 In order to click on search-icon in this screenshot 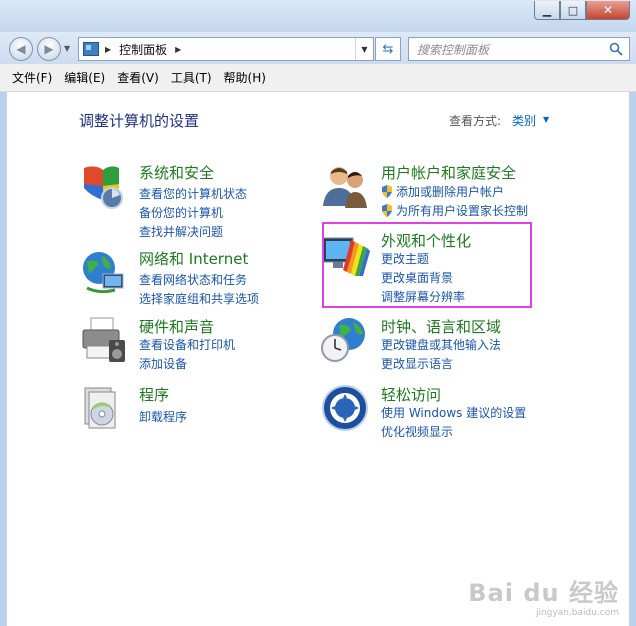, I will do `click(616, 49)`.